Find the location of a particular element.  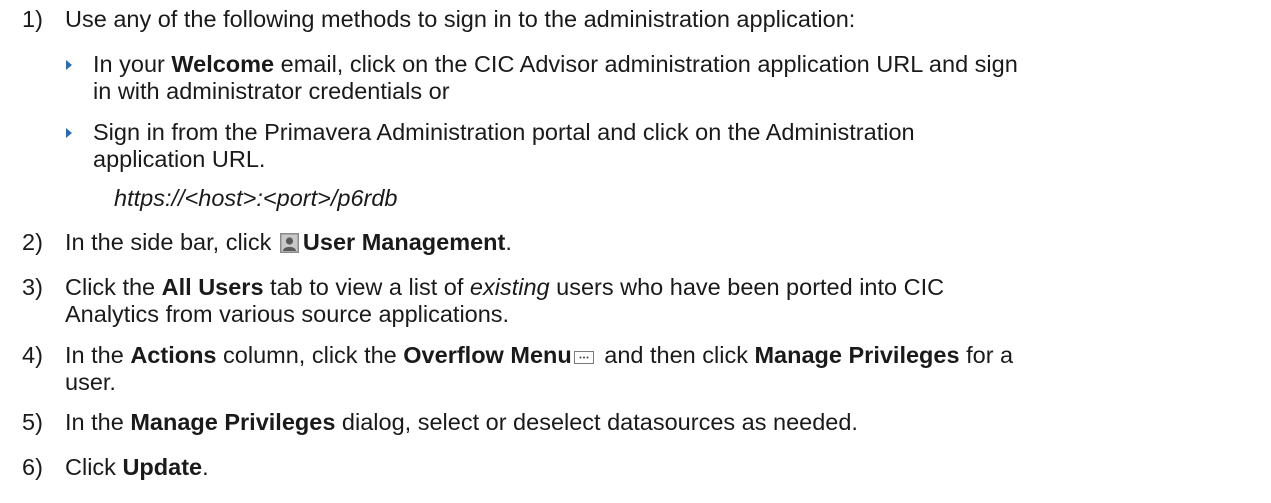

step-number: 4) is located at coordinates (32, 355).